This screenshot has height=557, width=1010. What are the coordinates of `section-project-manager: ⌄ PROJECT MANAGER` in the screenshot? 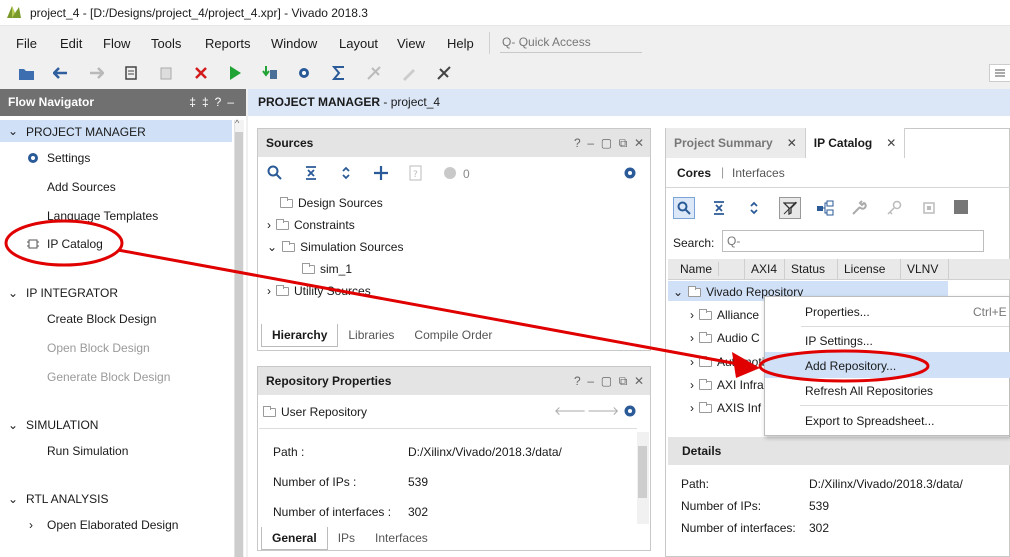 It's located at (116, 131).